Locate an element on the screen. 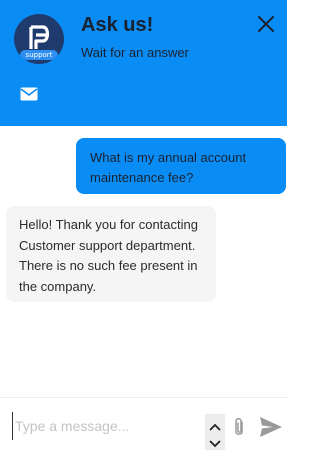  stepper-up-button is located at coordinates (215, 425).